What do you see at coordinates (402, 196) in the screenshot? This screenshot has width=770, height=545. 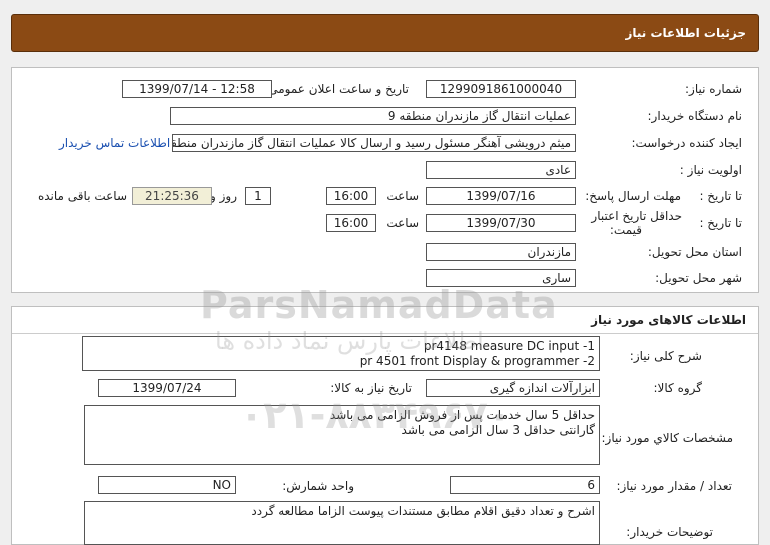 I see `deadline-hour-label: ساعت` at bounding box center [402, 196].